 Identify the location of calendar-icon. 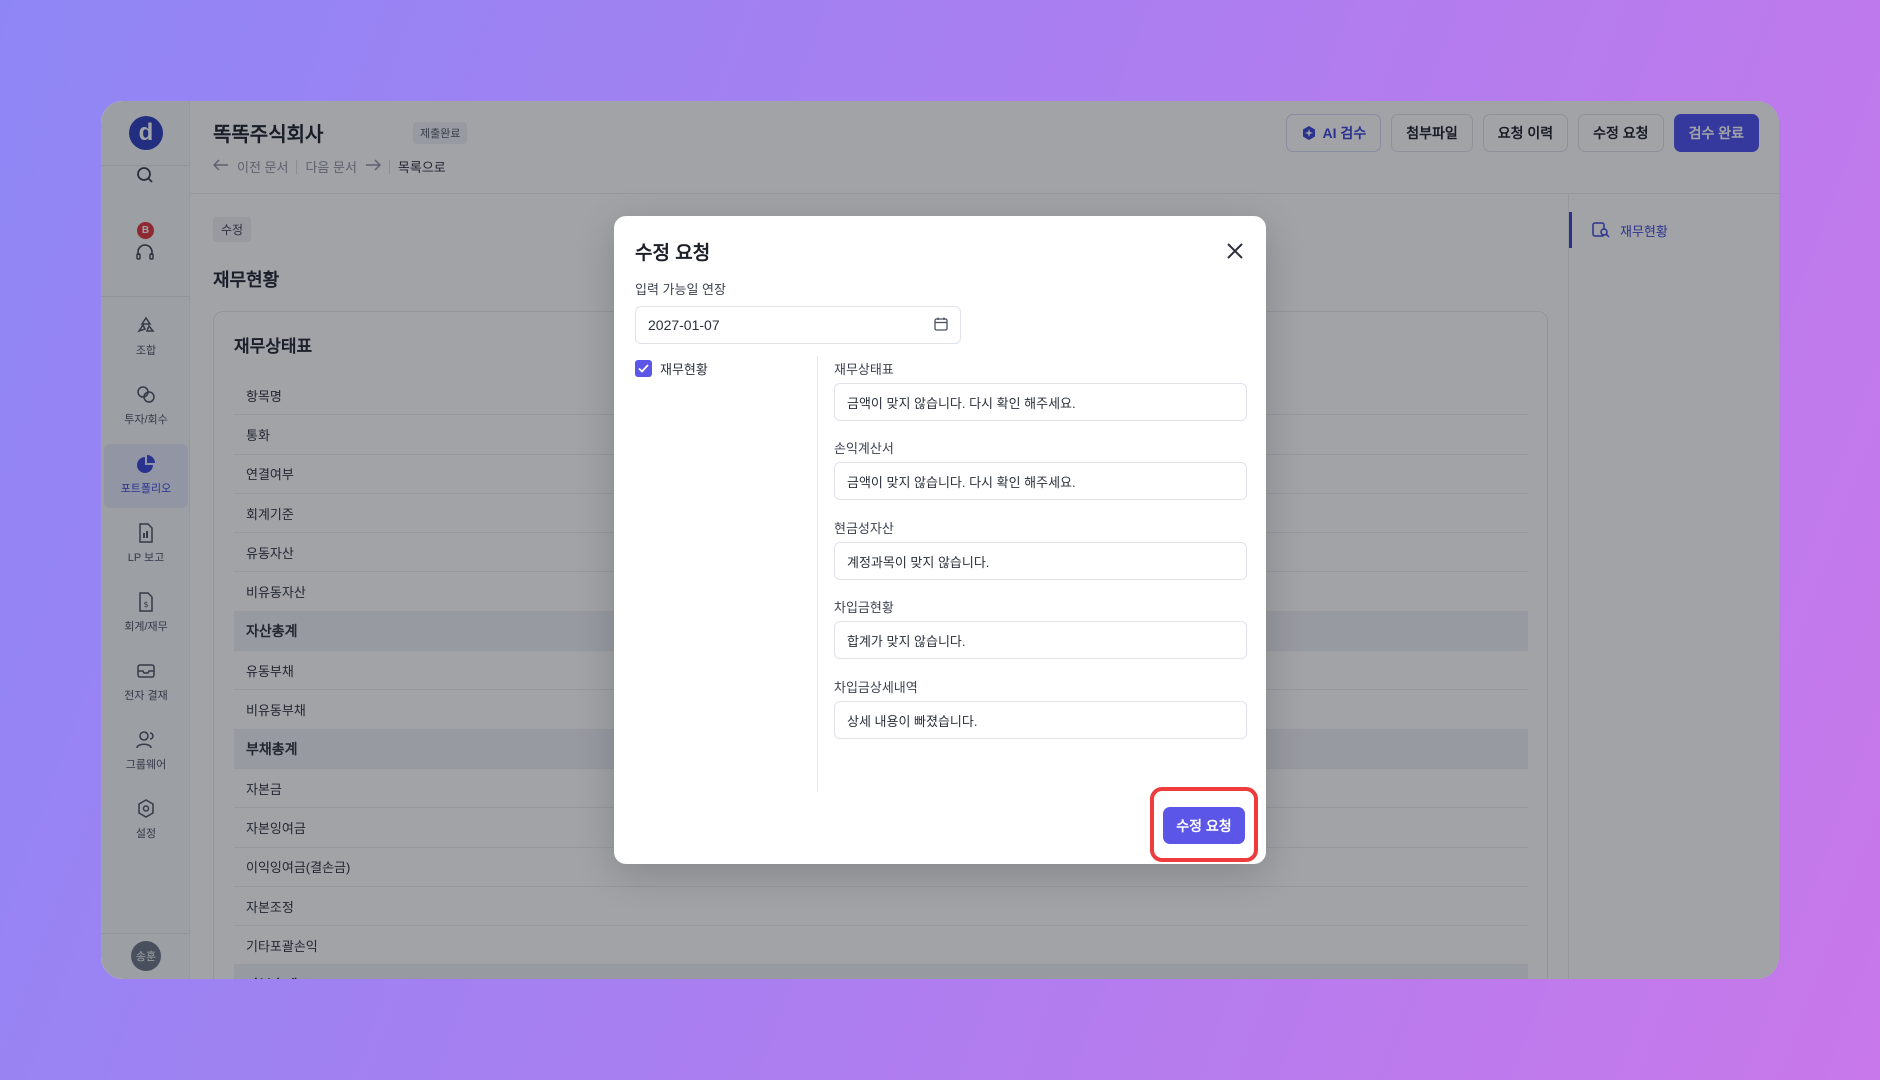
(941, 325).